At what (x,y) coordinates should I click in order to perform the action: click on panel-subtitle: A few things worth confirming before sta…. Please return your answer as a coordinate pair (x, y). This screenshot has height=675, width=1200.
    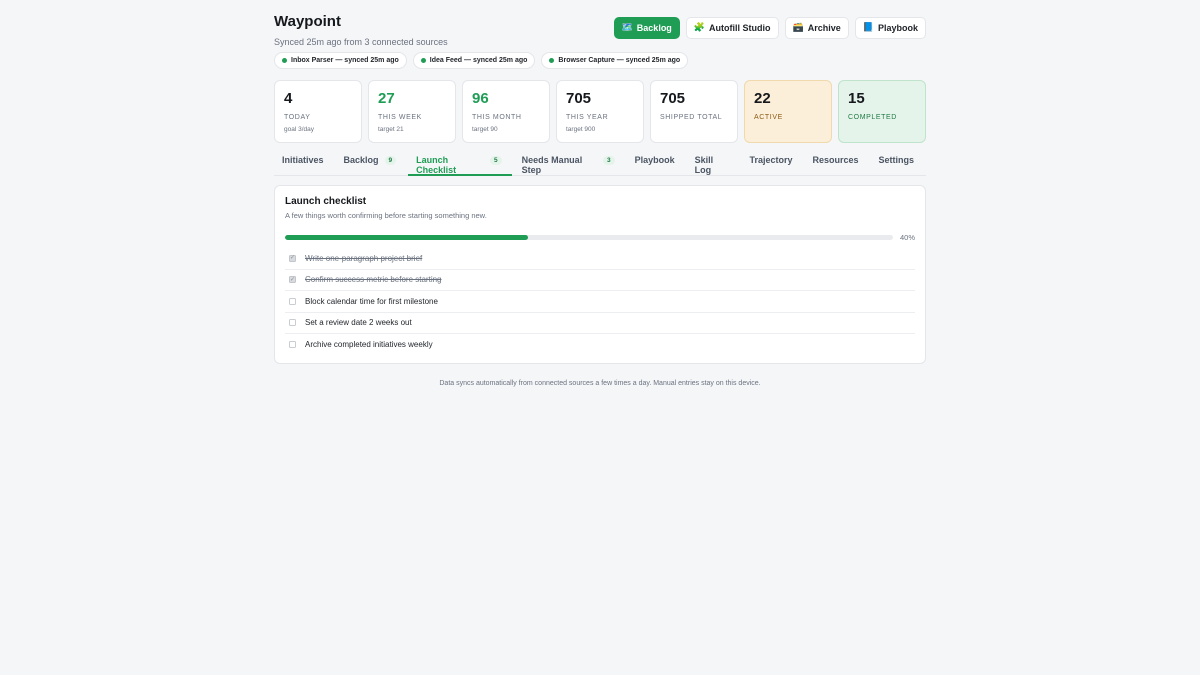
    Looking at the image, I should click on (386, 215).